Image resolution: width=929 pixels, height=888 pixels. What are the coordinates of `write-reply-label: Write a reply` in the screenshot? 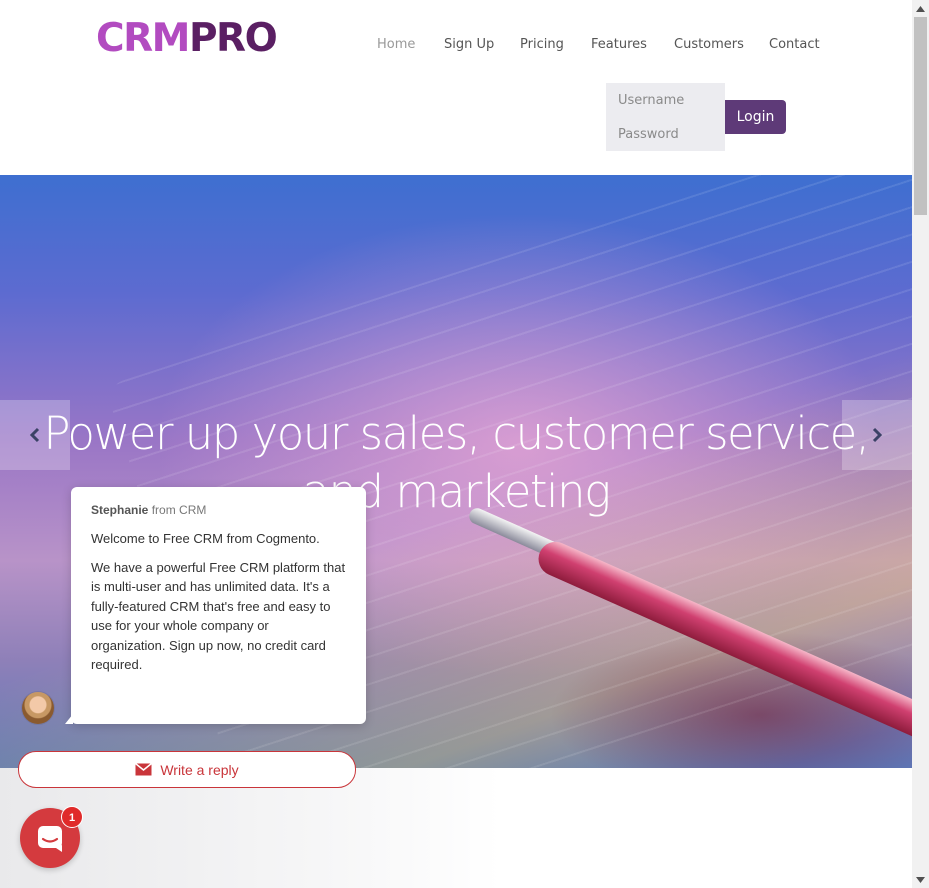 It's located at (199, 769).